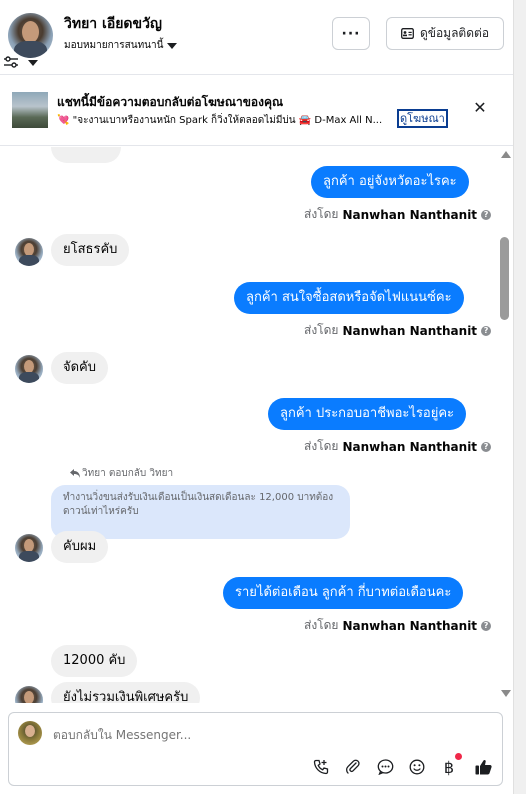 Image resolution: width=526 pixels, height=794 pixels. What do you see at coordinates (30, 733) in the screenshot?
I see `page-avatar` at bounding box center [30, 733].